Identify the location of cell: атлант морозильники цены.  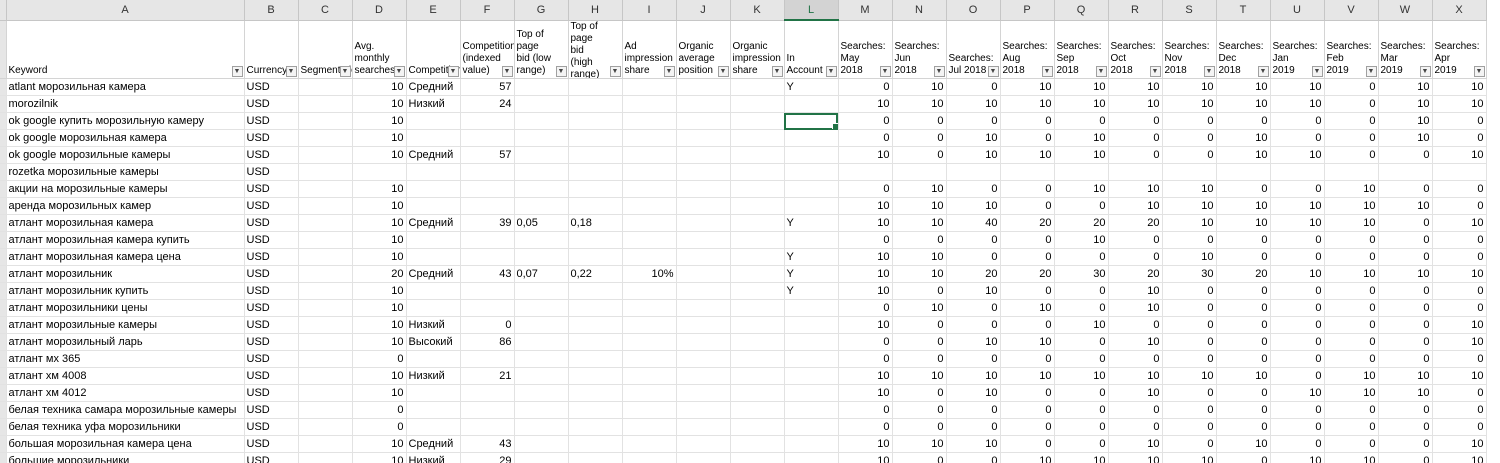
(125, 308).